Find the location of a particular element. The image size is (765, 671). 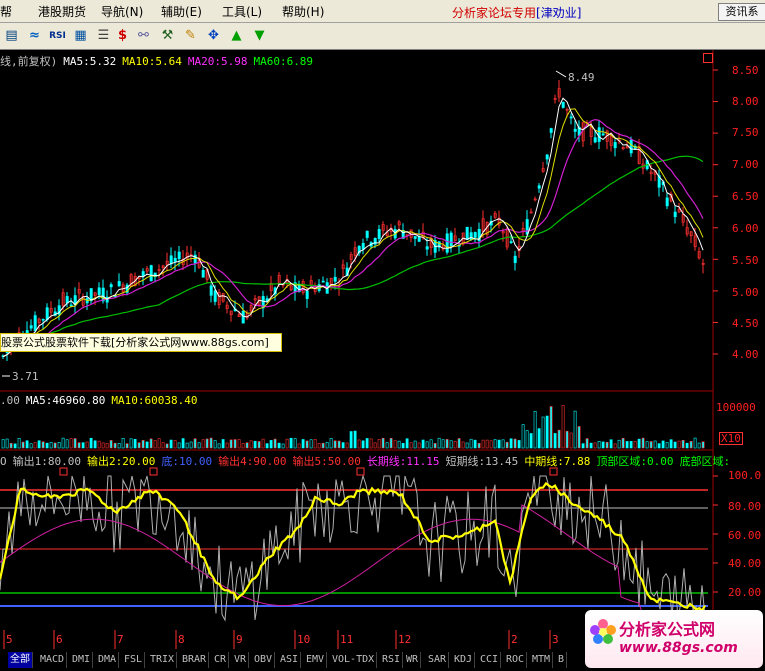

pencil-icon: ✎ is located at coordinates (190, 35).